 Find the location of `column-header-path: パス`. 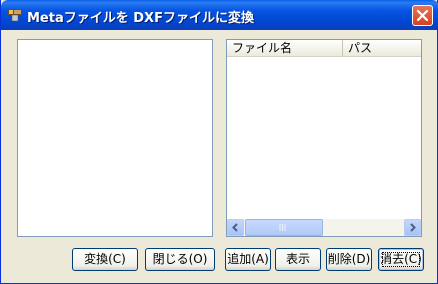

column-header-path: パス is located at coordinates (382, 48).